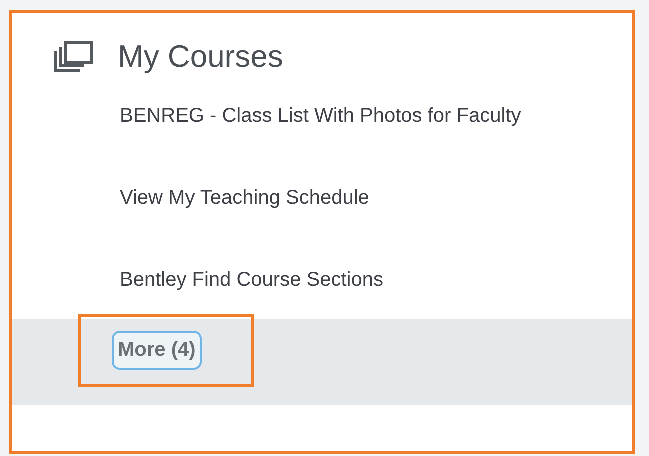  I want to click on more-button: More (4), so click(157, 350).